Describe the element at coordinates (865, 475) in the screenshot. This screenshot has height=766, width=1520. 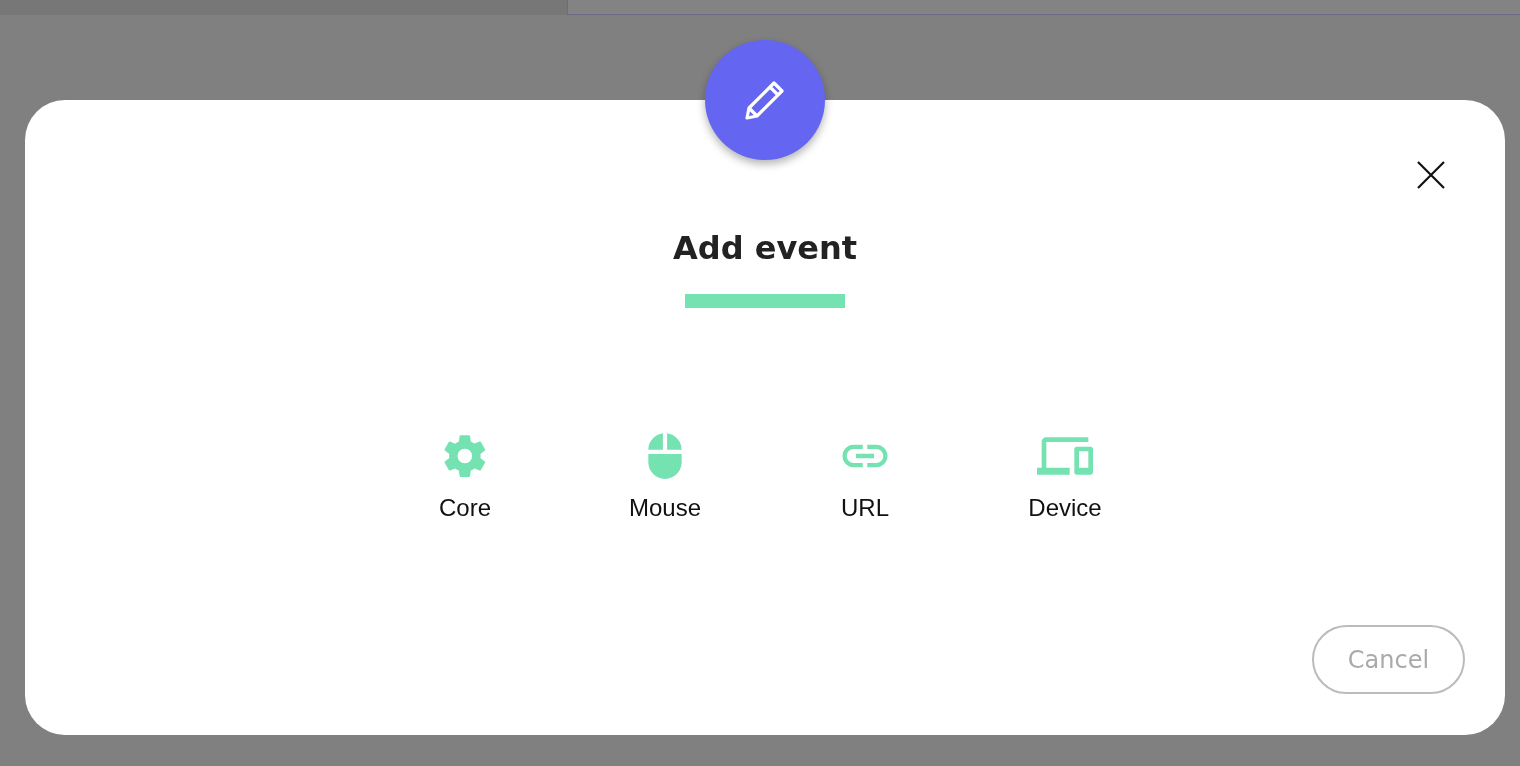
I see `event-type-option: URL` at that location.